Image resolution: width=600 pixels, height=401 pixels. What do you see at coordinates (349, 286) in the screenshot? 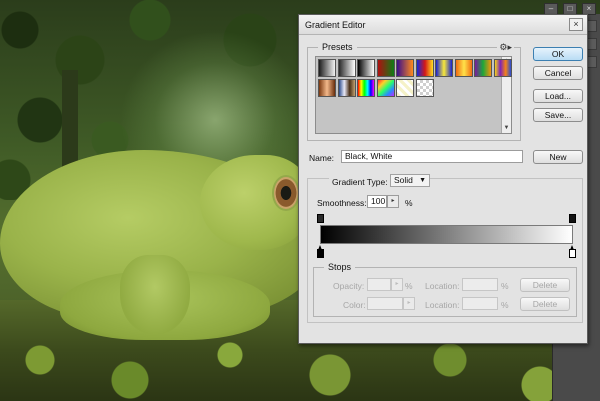
I see `opacity-label: Opacity:` at bounding box center [349, 286].